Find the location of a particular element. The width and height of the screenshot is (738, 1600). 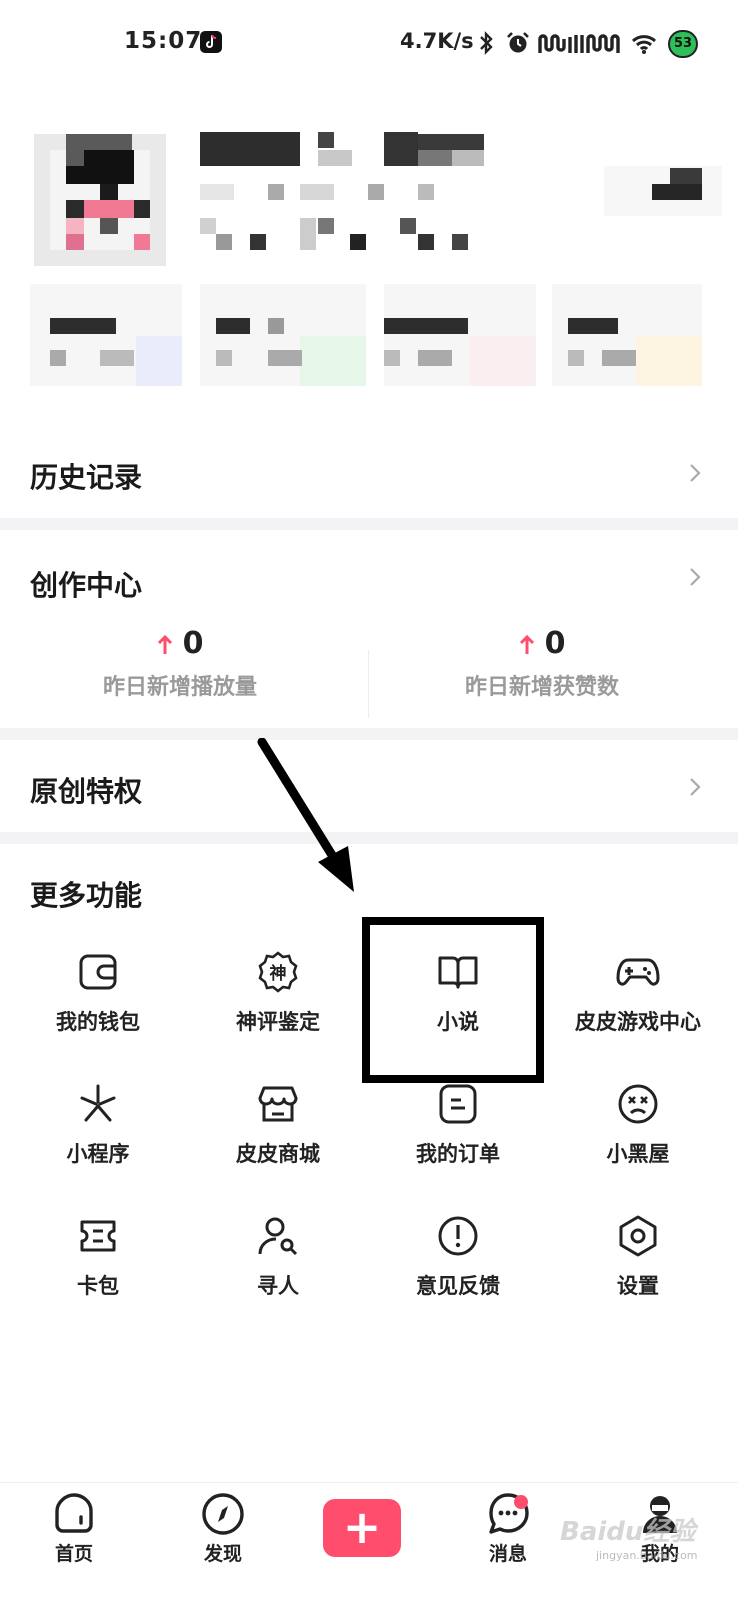

status-bar: 15:07 4.7K/s 53 is located at coordinates (369, 45).